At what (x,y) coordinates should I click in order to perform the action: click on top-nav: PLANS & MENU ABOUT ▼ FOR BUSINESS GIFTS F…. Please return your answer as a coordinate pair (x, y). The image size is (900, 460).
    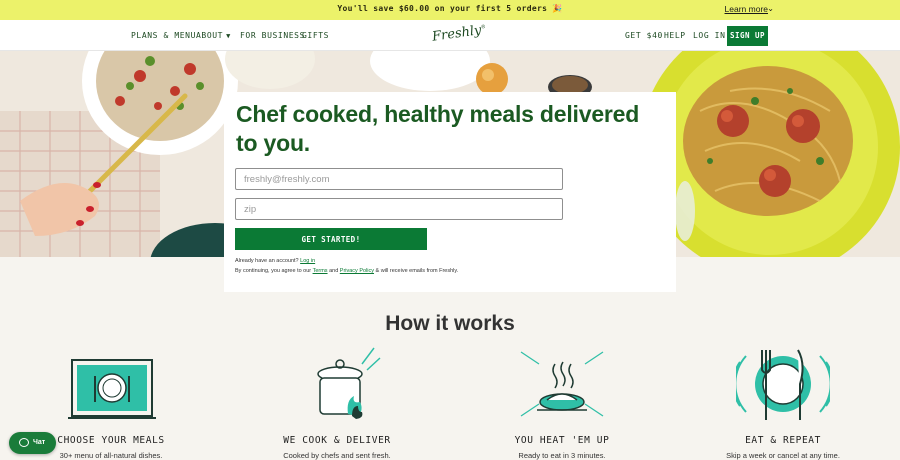
    Looking at the image, I should click on (450, 35).